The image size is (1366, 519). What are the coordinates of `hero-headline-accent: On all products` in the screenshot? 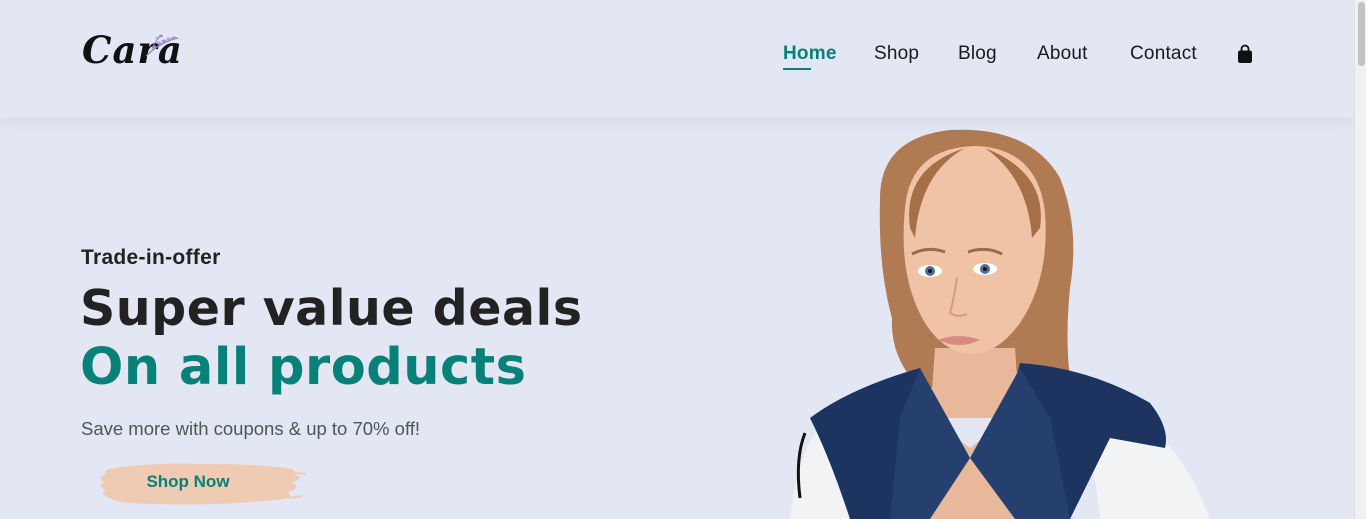 It's located at (303, 367).